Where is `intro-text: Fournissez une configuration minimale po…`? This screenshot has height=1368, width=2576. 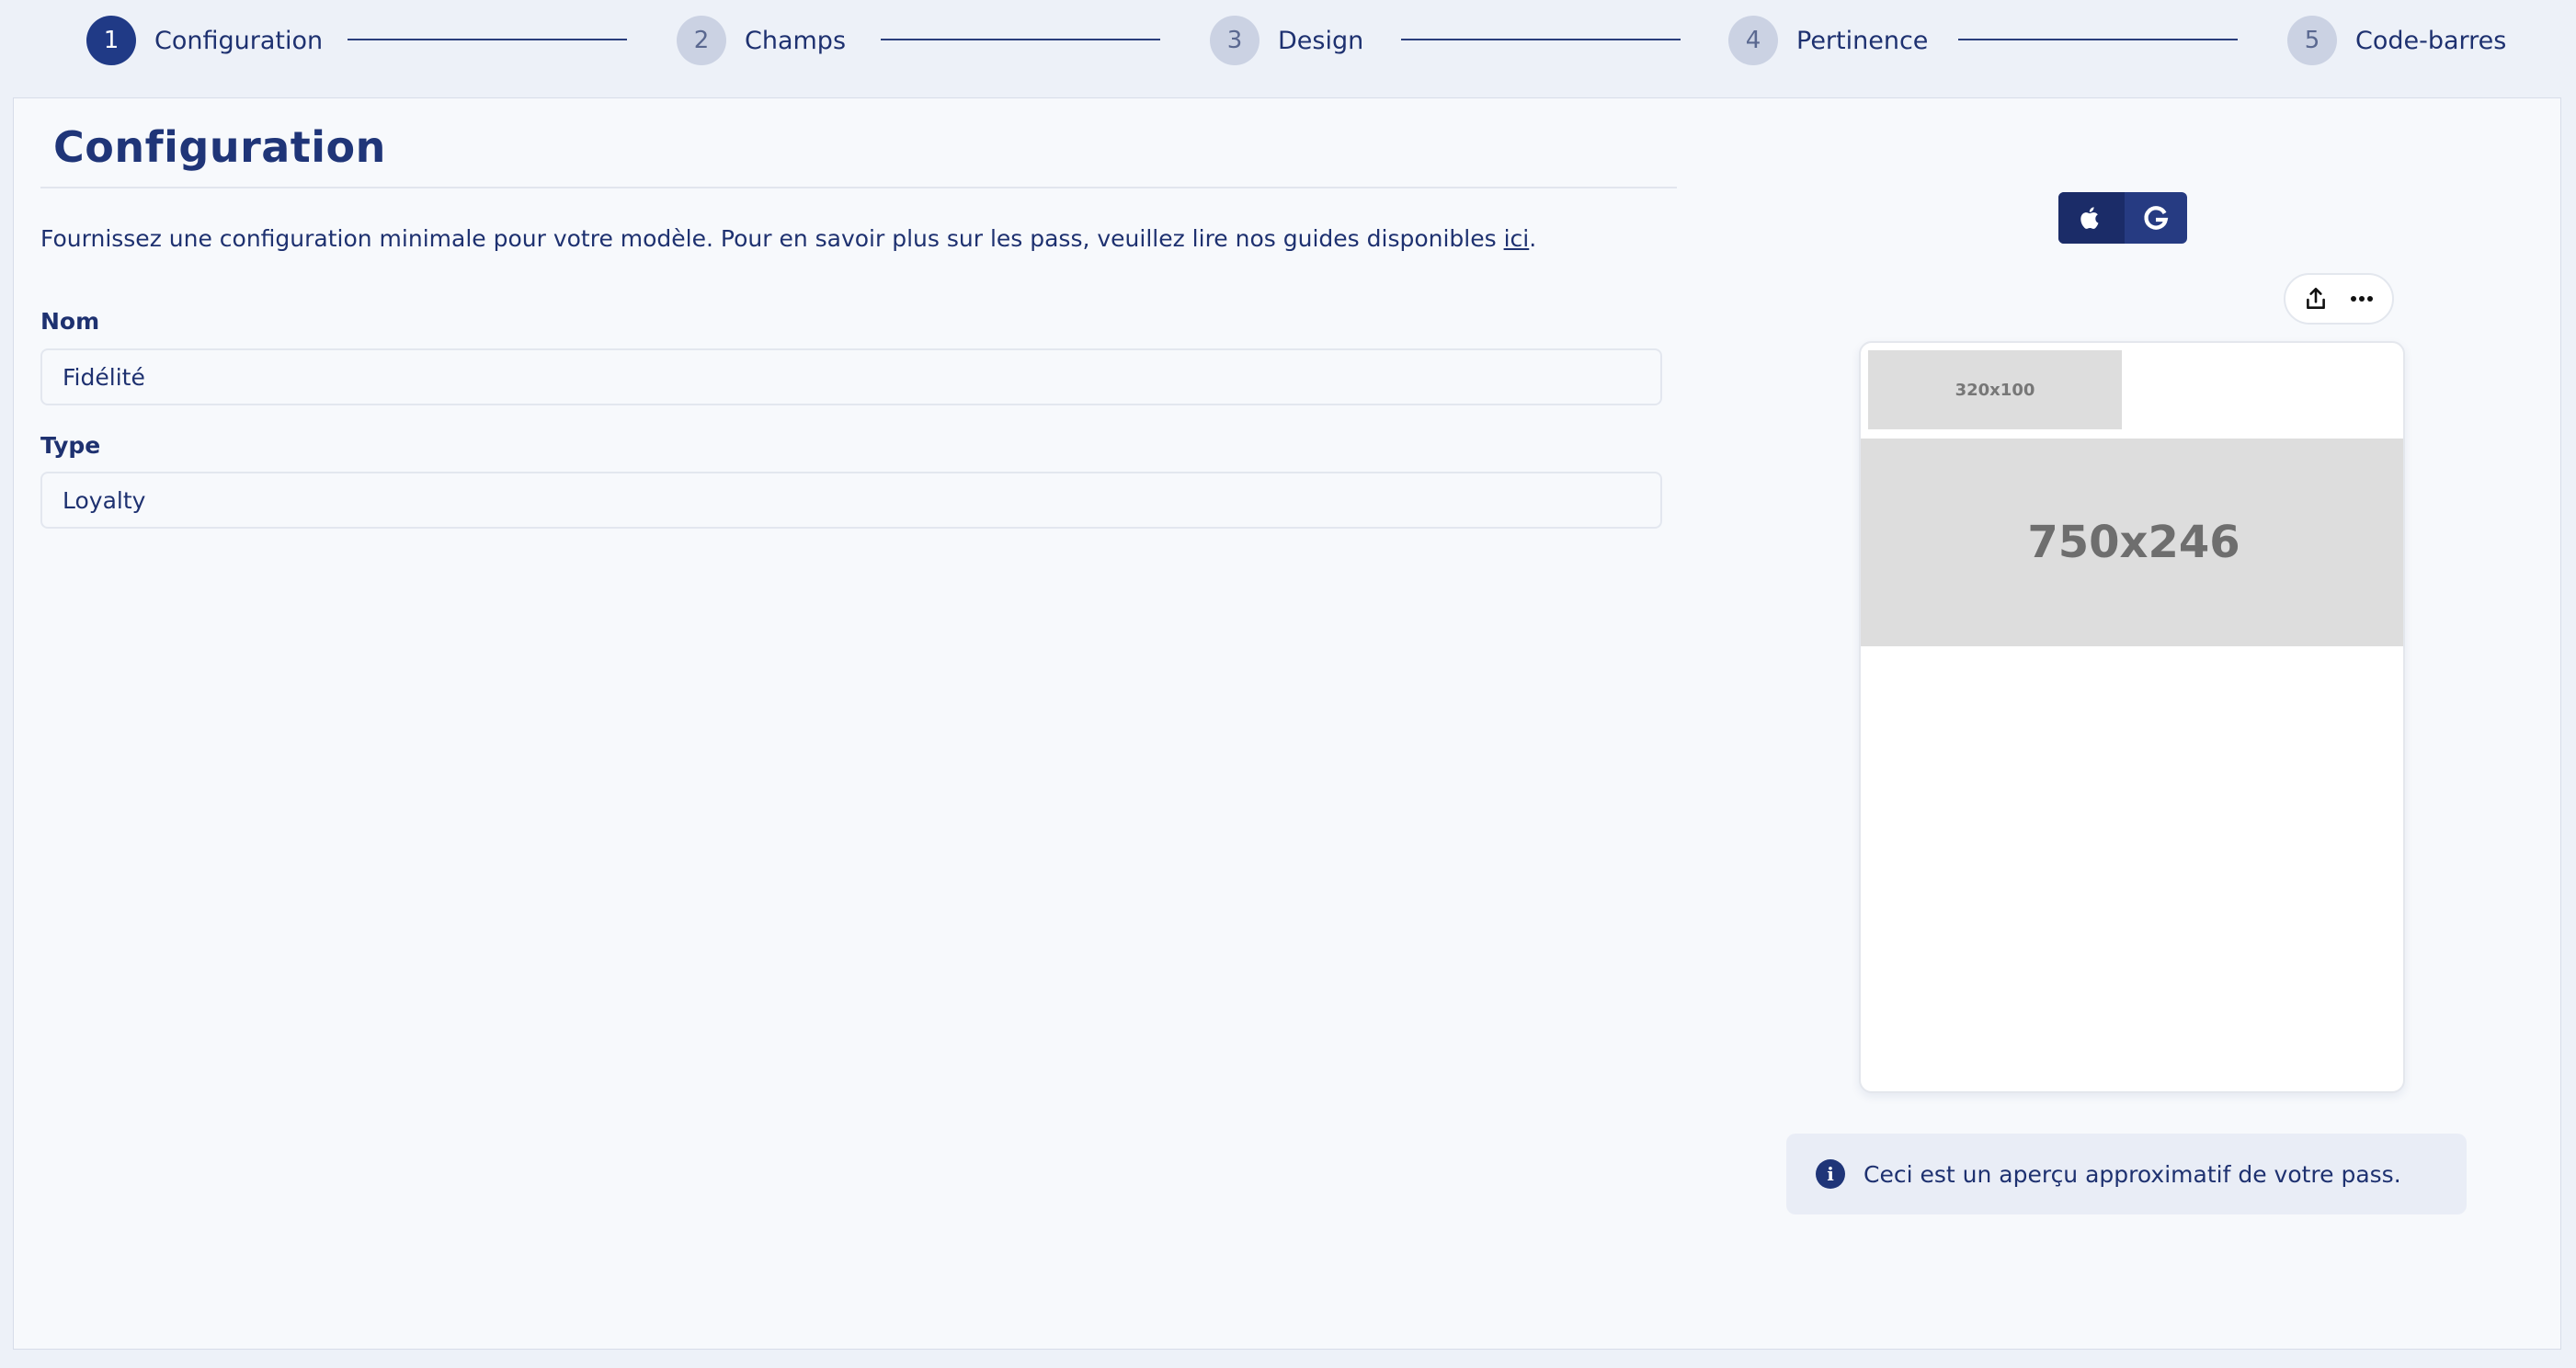 intro-text: Fournissez une configuration minimale po… is located at coordinates (788, 238).